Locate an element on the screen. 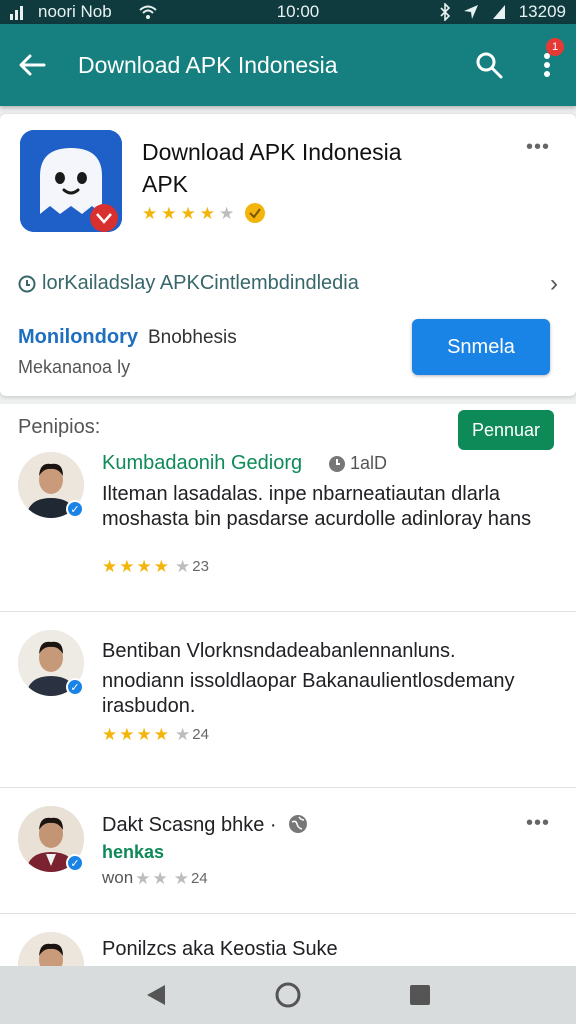 The height and width of the screenshot is (1024, 576). avatar is located at coordinates (51, 949).